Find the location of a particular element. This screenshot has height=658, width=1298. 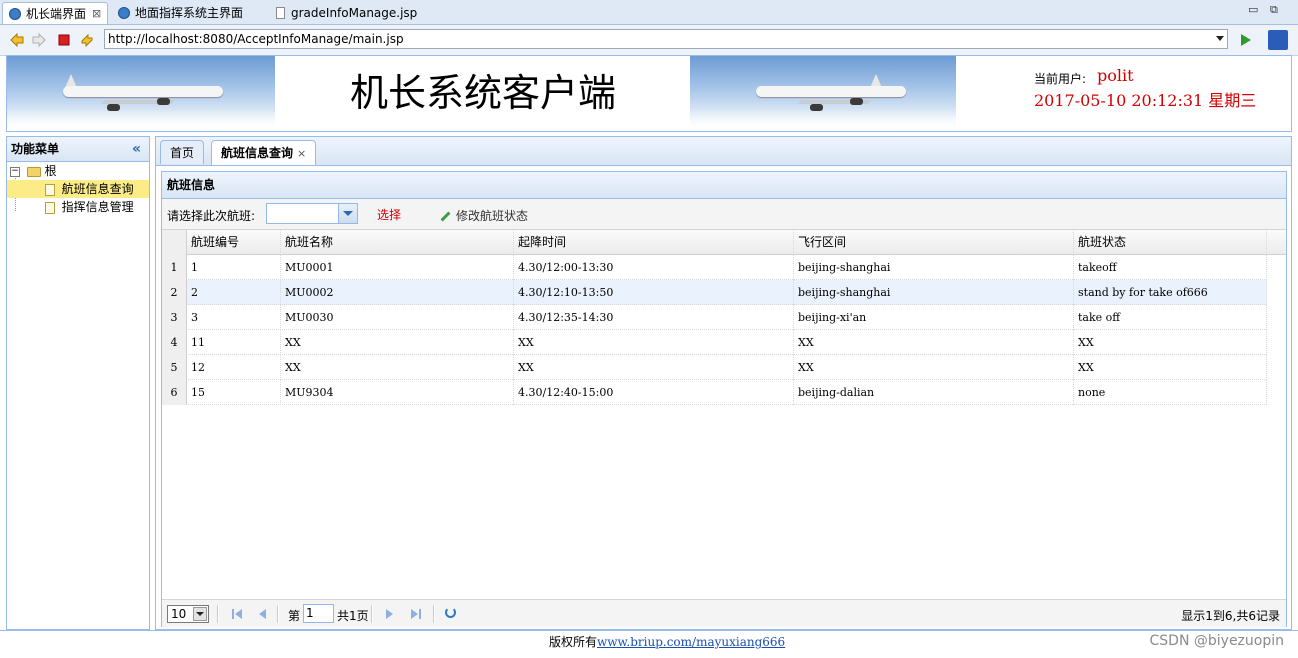

browser-tool-icon is located at coordinates (1278, 40).